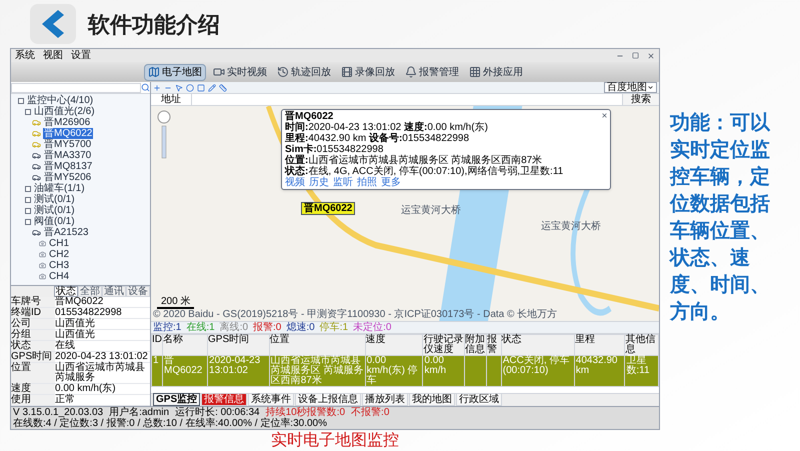 The height and width of the screenshot is (451, 800). Describe the element at coordinates (335, 441) in the screenshot. I see `slide-caption: 实时电子地图监控` at that location.